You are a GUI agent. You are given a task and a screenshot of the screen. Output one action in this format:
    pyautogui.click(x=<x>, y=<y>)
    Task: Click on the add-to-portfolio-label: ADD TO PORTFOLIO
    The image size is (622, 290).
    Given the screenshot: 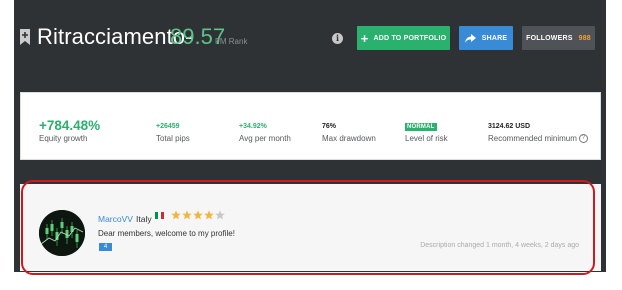 What is the action you would take?
    pyautogui.click(x=410, y=38)
    